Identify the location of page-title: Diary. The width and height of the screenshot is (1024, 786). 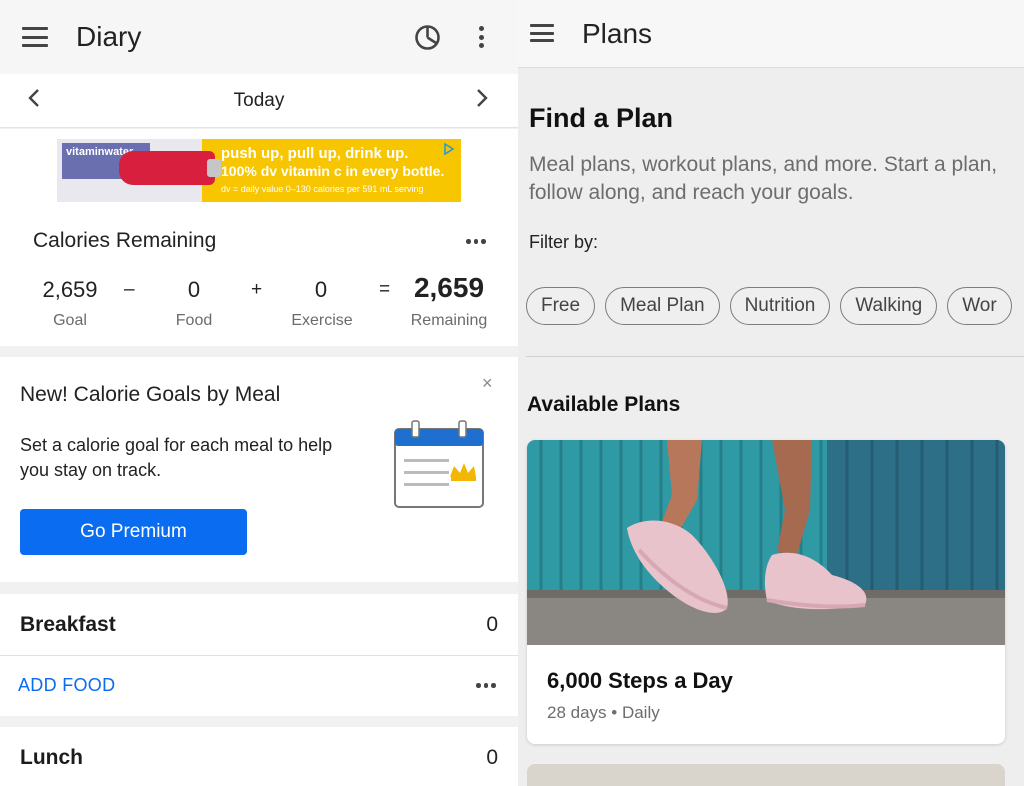
(109, 36).